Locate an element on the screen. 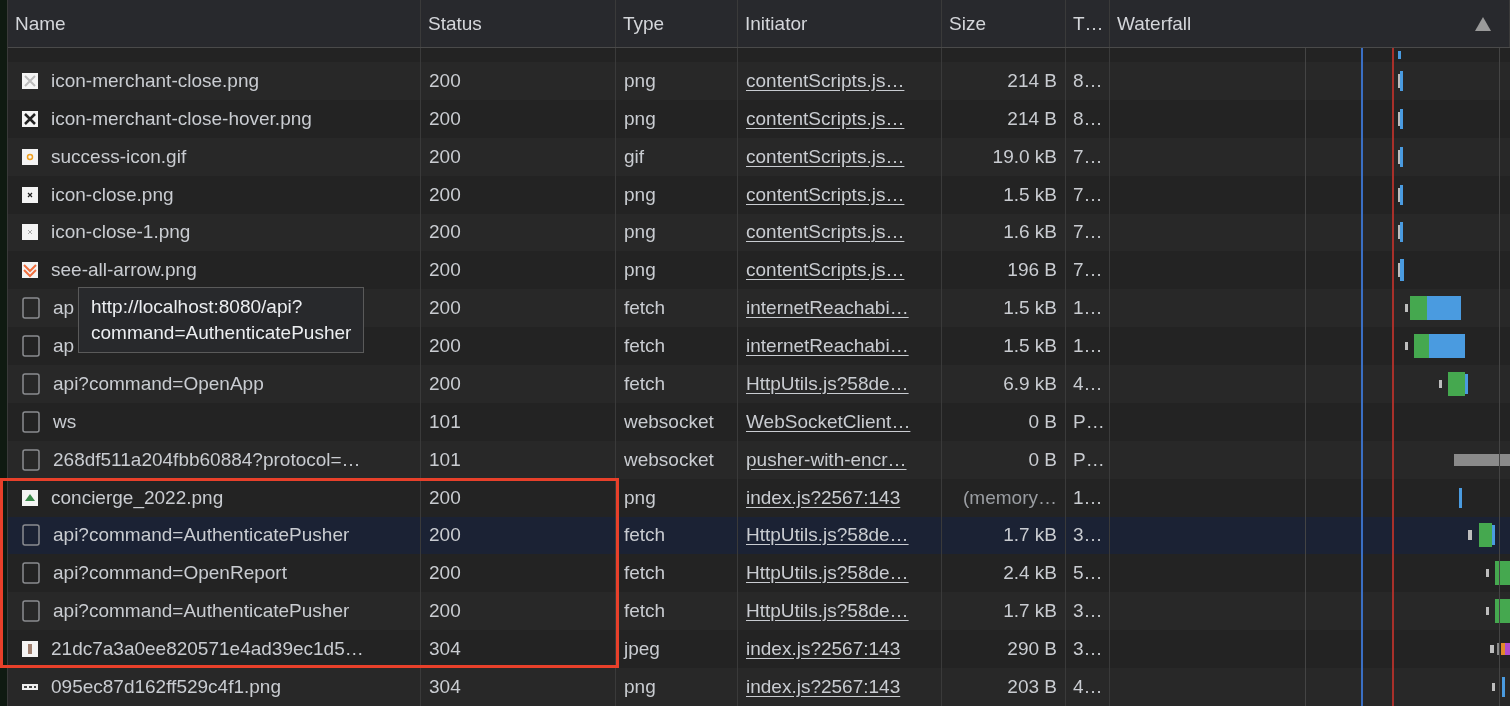 The image size is (1510, 706). size-value: 6.9 kB is located at coordinates (1030, 383).